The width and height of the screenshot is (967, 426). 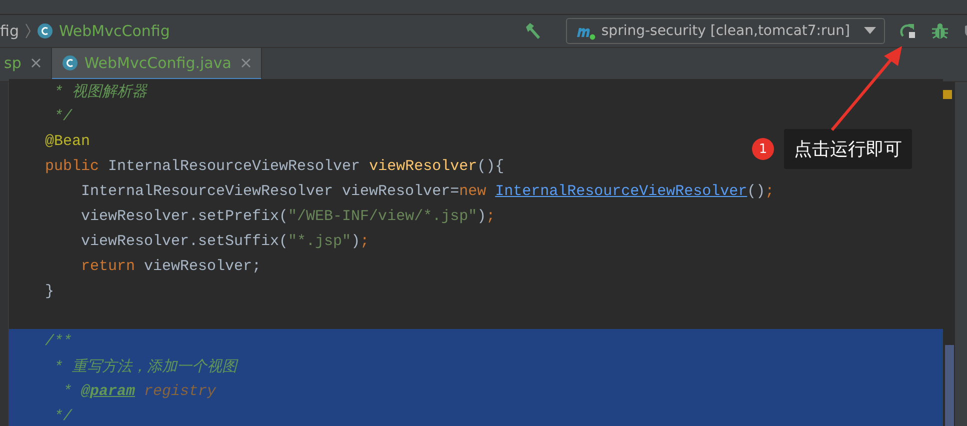 I want to click on hammer-icon, so click(x=533, y=31).